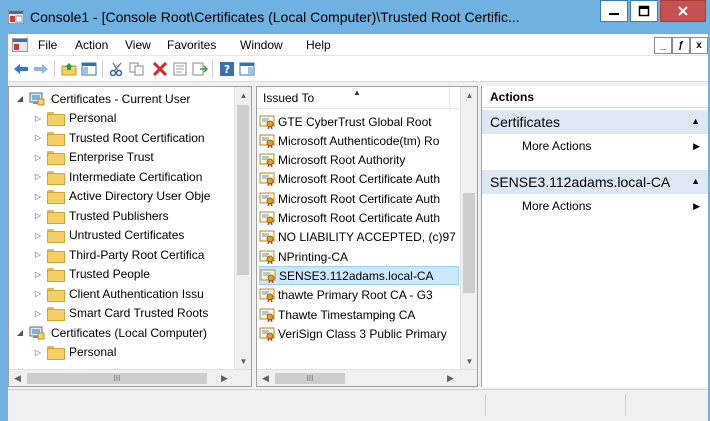 The image size is (710, 421). I want to click on tree-item: ◢ Certificates (Local Computer), so click(111, 332).